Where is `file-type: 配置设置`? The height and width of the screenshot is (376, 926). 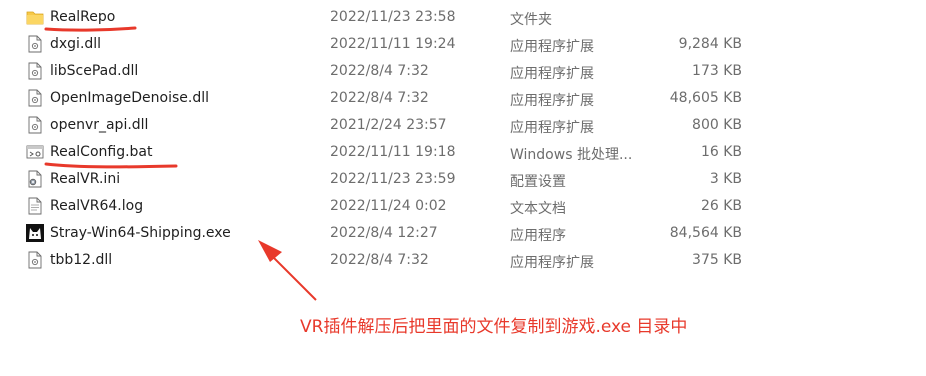 file-type: 配置设置 is located at coordinates (538, 182).